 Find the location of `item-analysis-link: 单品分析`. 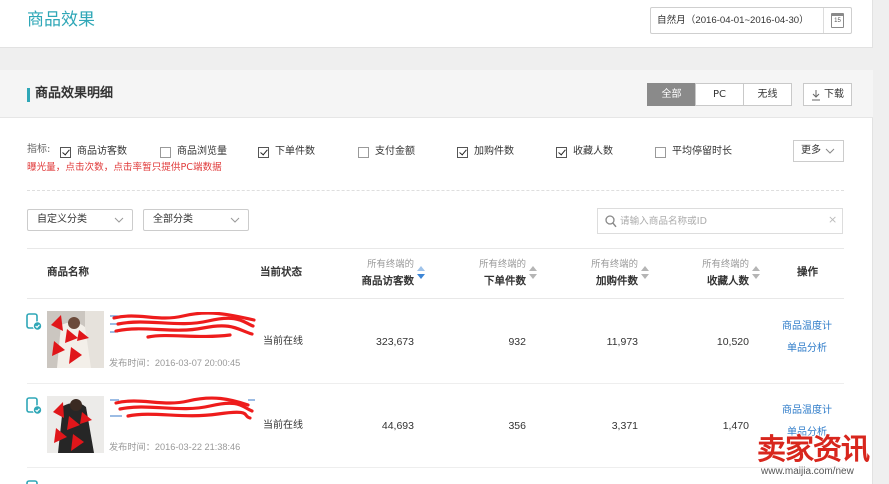

item-analysis-link: 单品分析 is located at coordinates (807, 349).